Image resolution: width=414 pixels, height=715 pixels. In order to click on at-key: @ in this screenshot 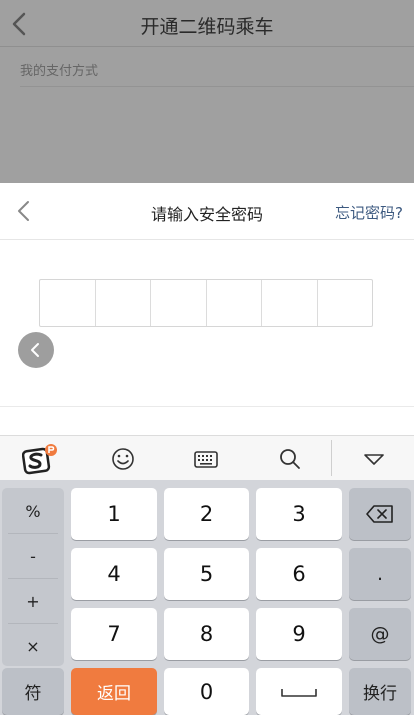, I will do `click(380, 634)`.